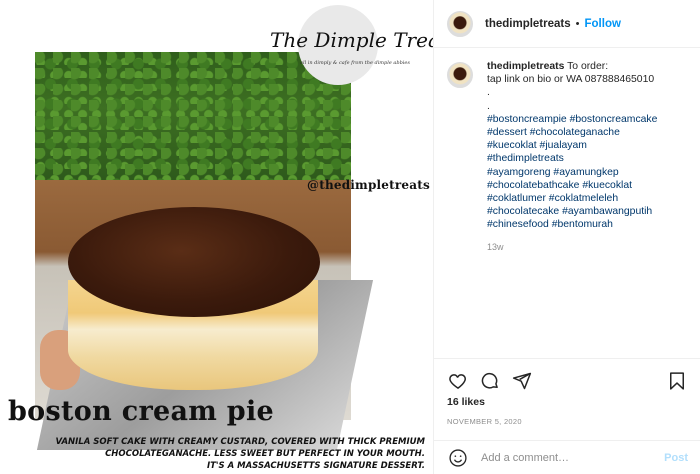  What do you see at coordinates (458, 458) in the screenshot?
I see `emoji-icon` at bounding box center [458, 458].